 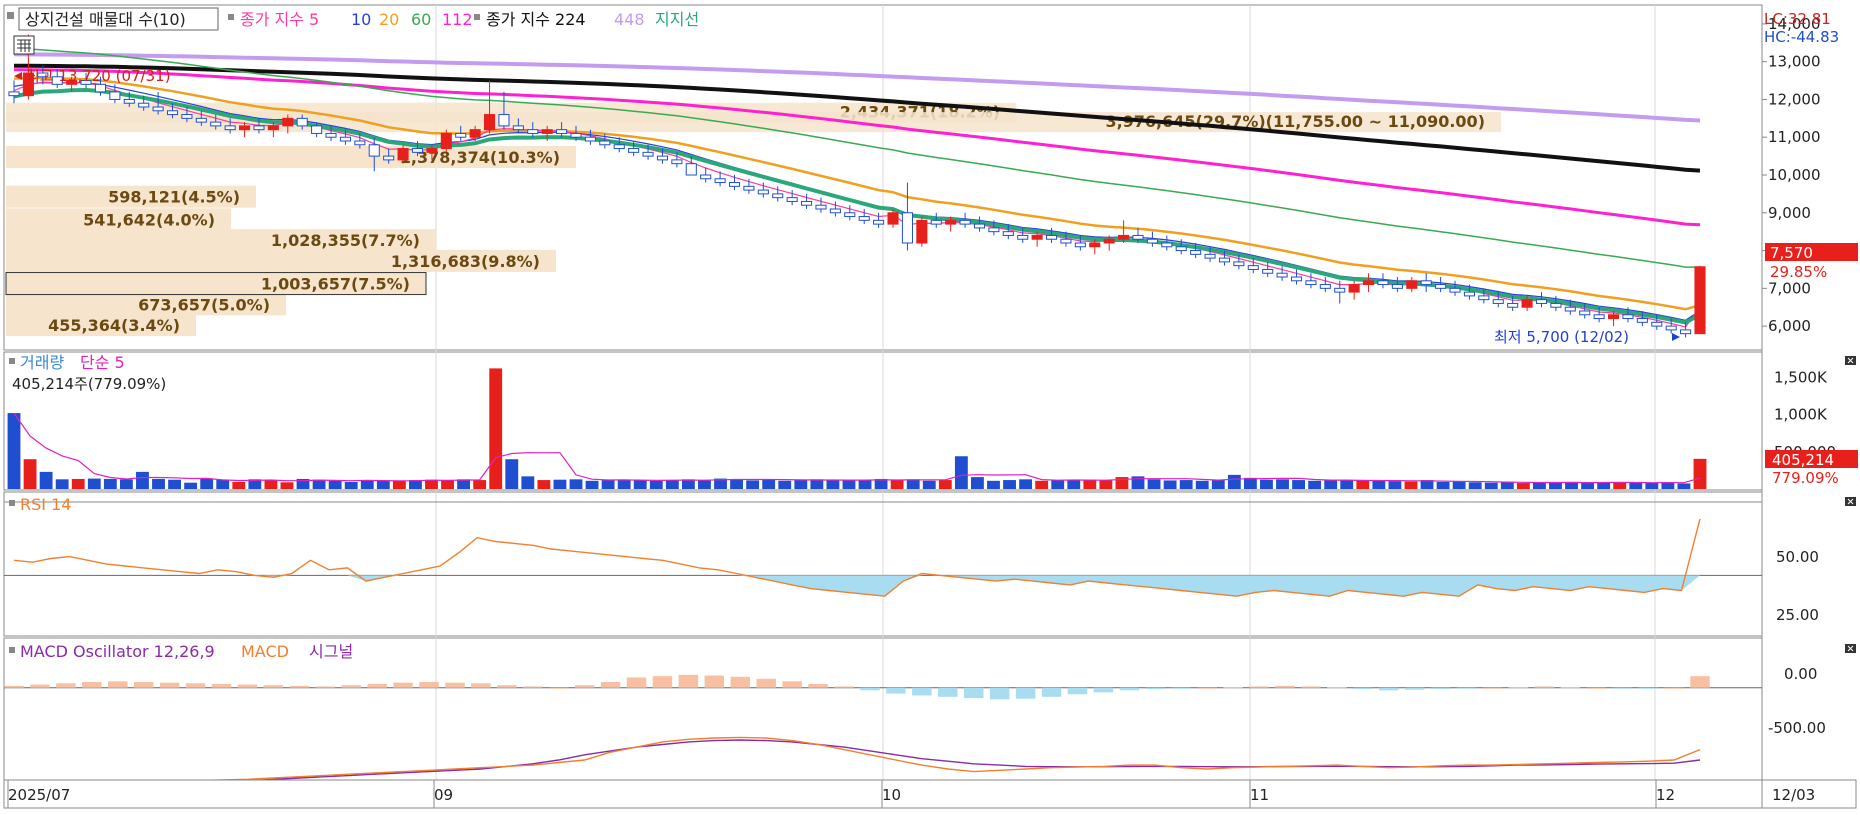 What do you see at coordinates (42, 362) in the screenshot?
I see `volume-legend-label: 거래량` at bounding box center [42, 362].